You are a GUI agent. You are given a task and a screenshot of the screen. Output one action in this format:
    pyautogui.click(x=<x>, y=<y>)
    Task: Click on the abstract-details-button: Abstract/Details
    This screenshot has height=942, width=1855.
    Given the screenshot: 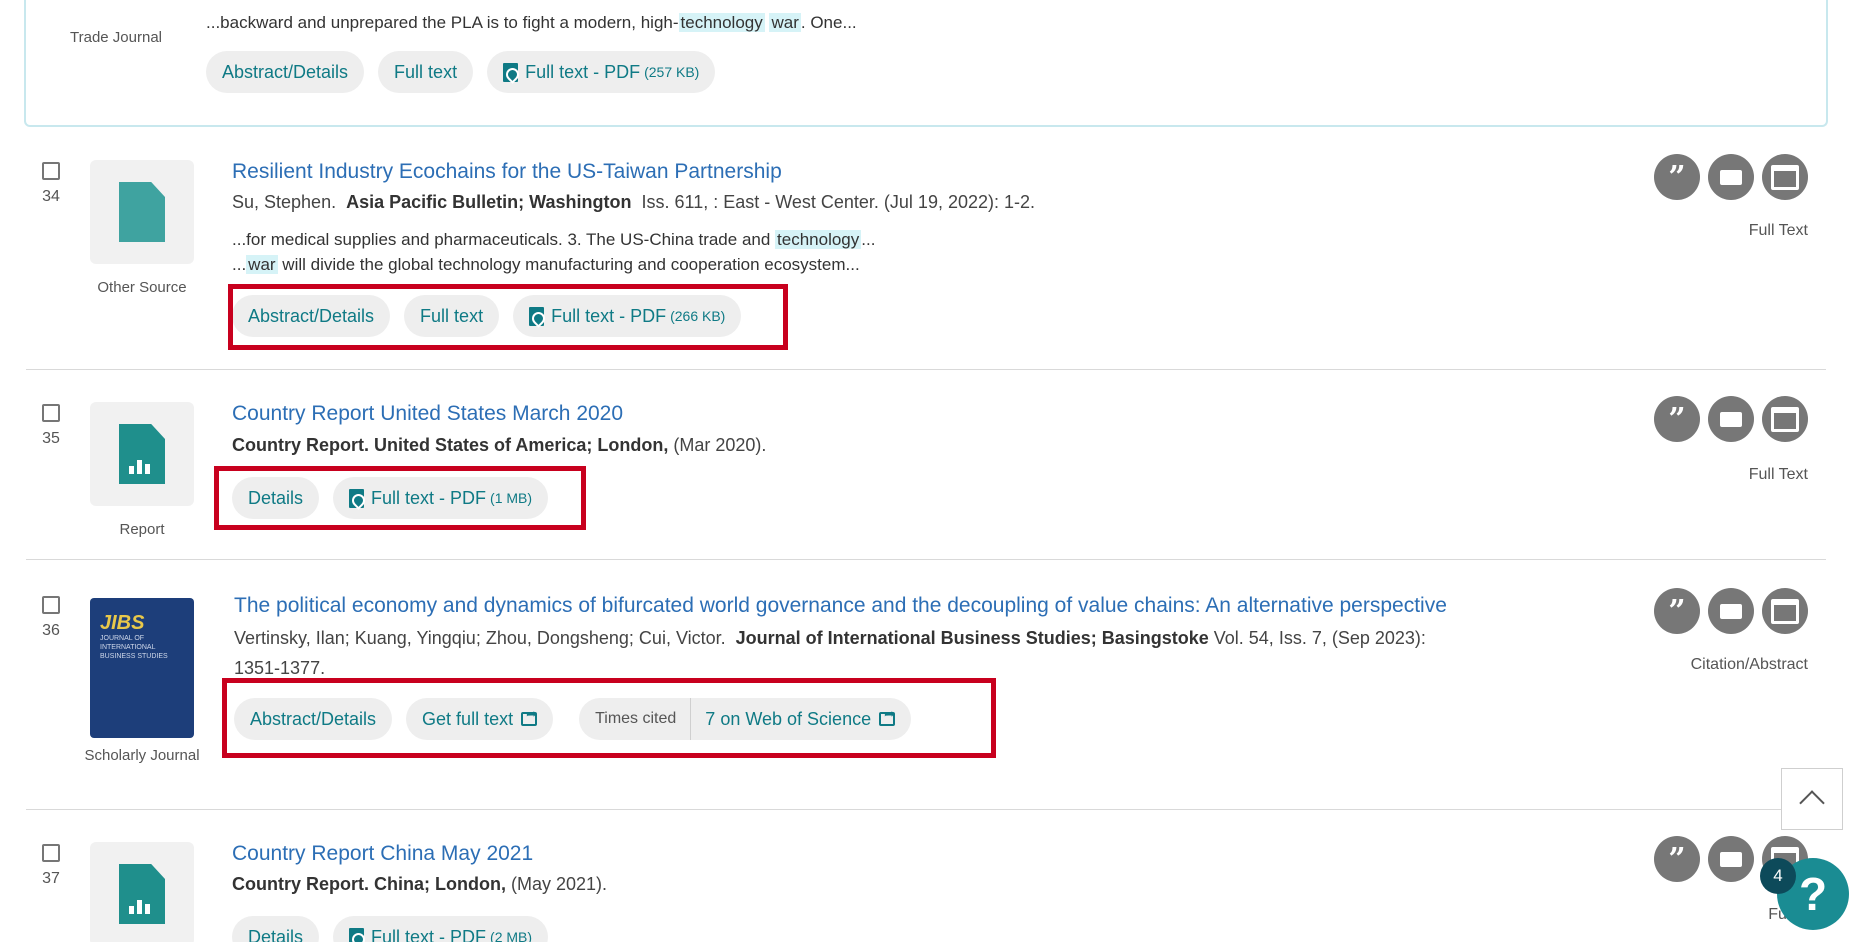 What is the action you would take?
    pyautogui.click(x=285, y=72)
    